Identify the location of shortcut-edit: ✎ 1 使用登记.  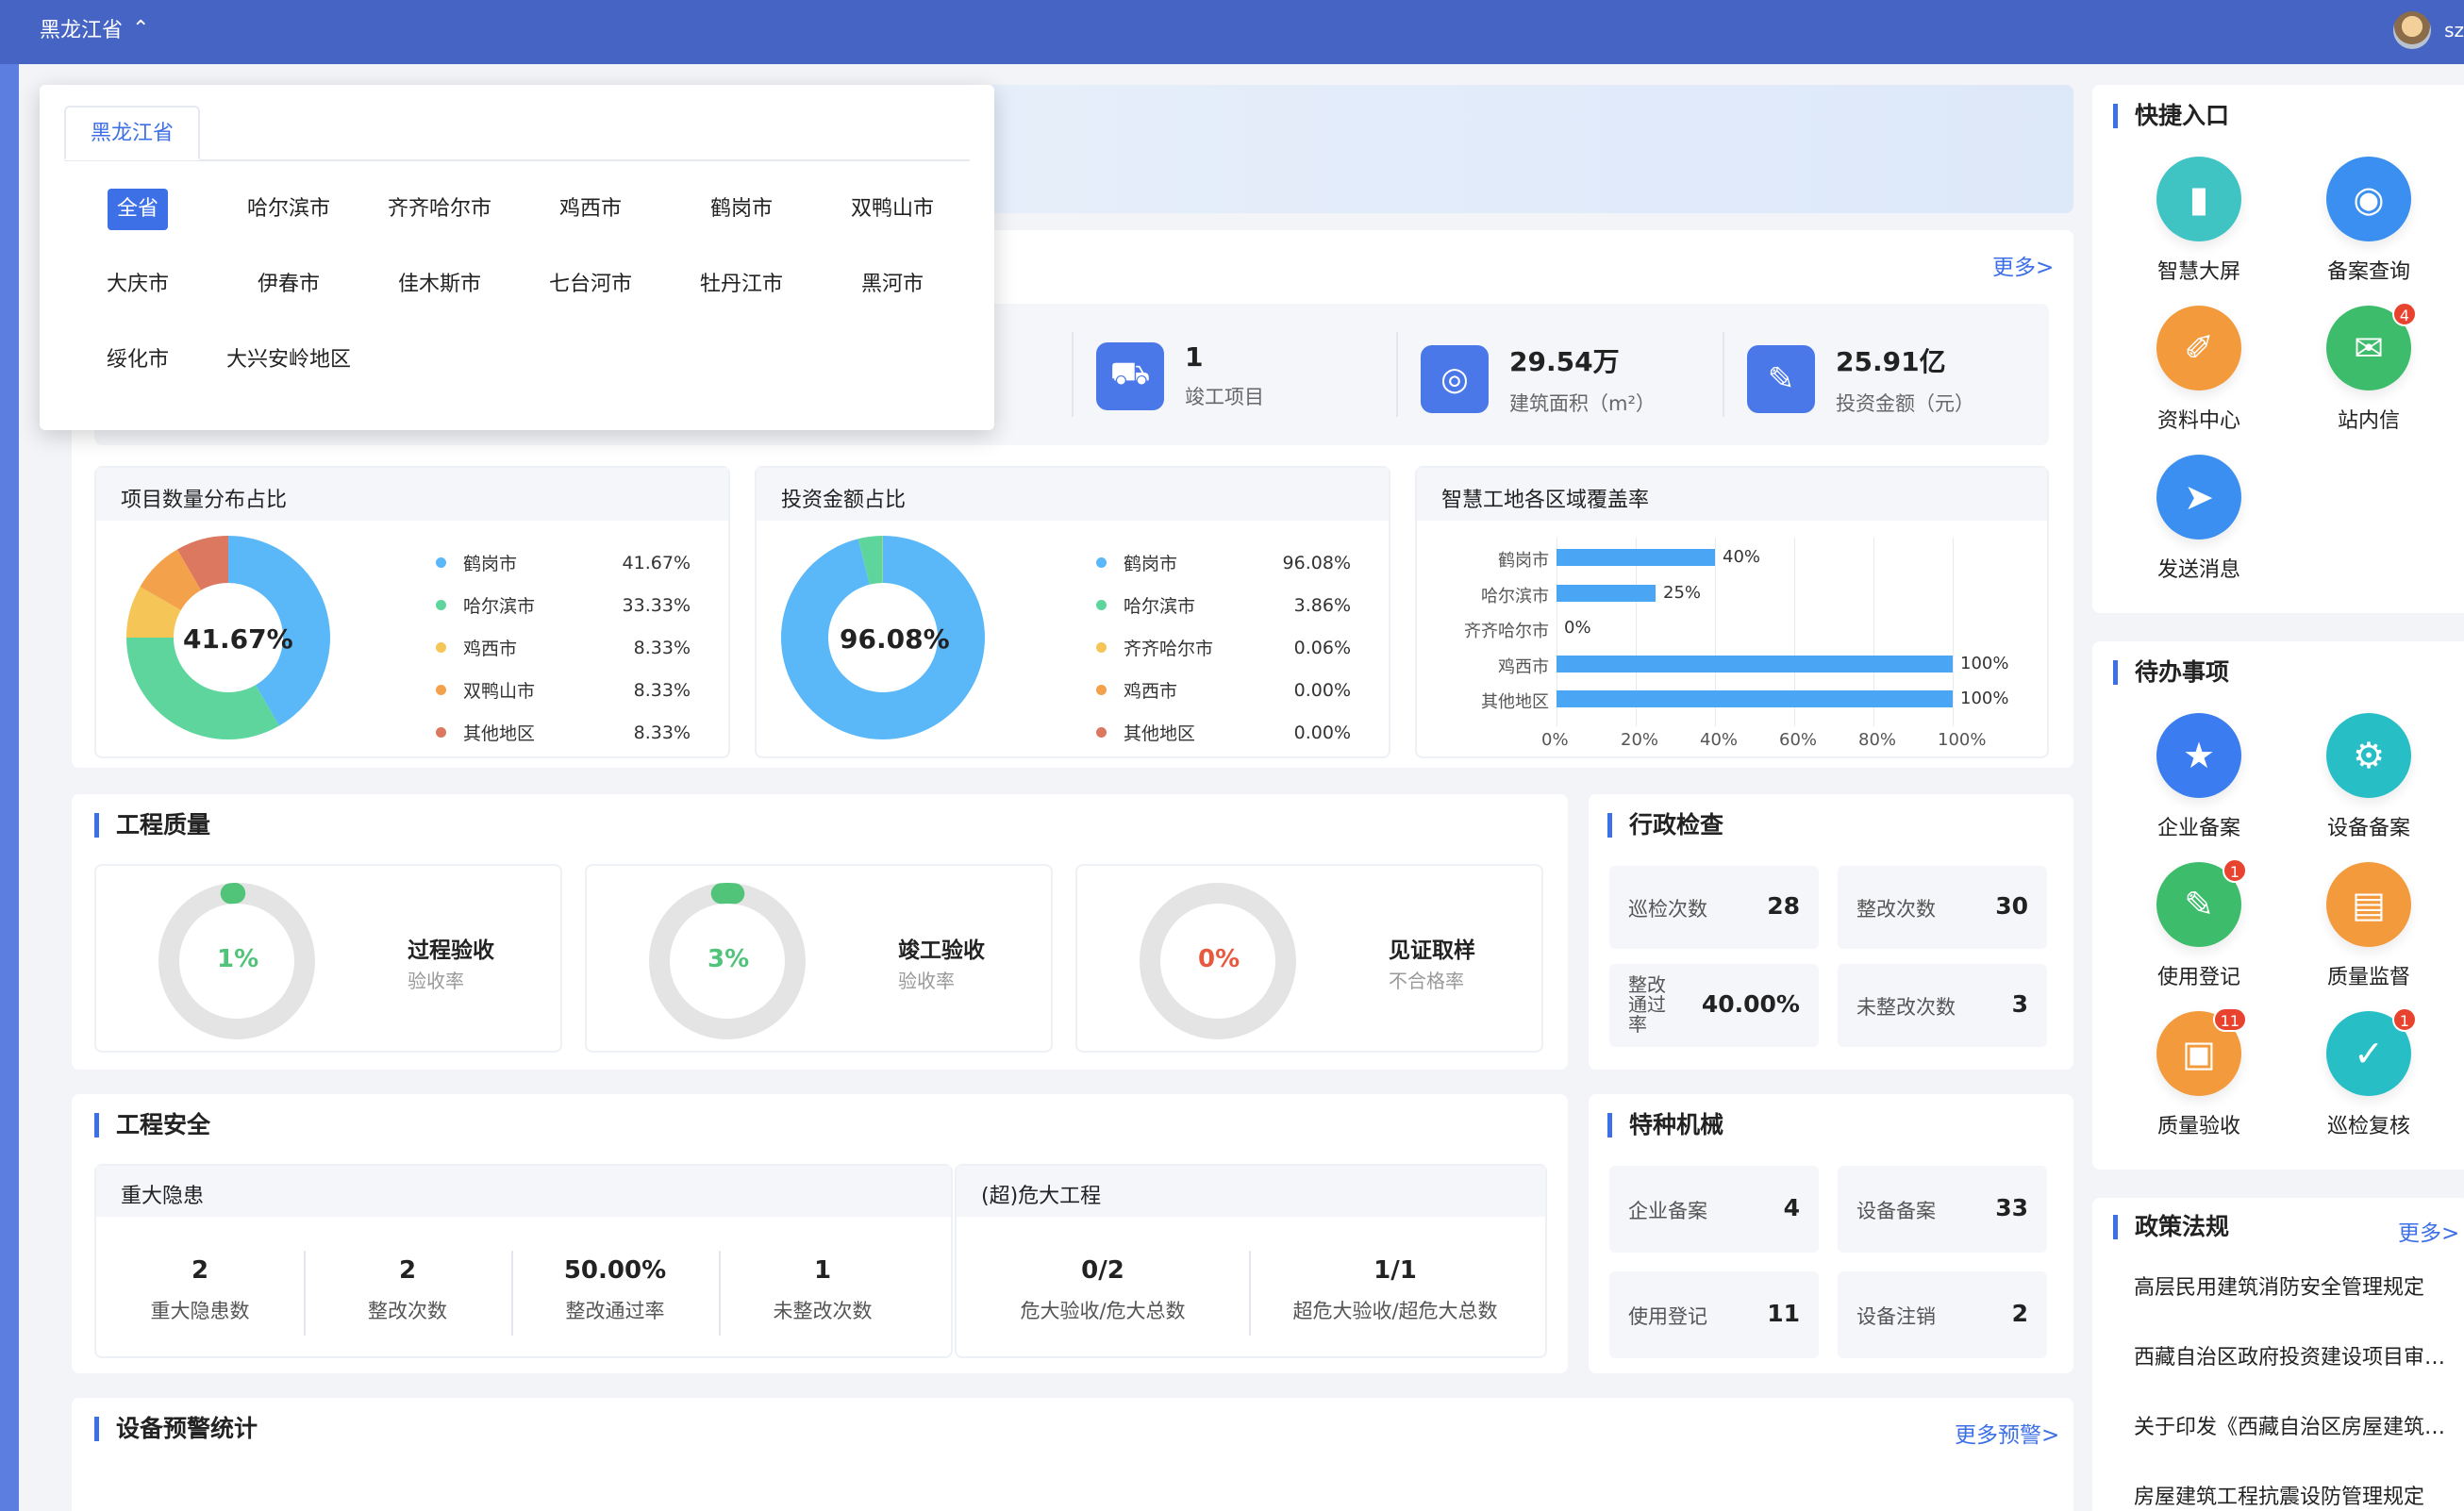
(2199, 924).